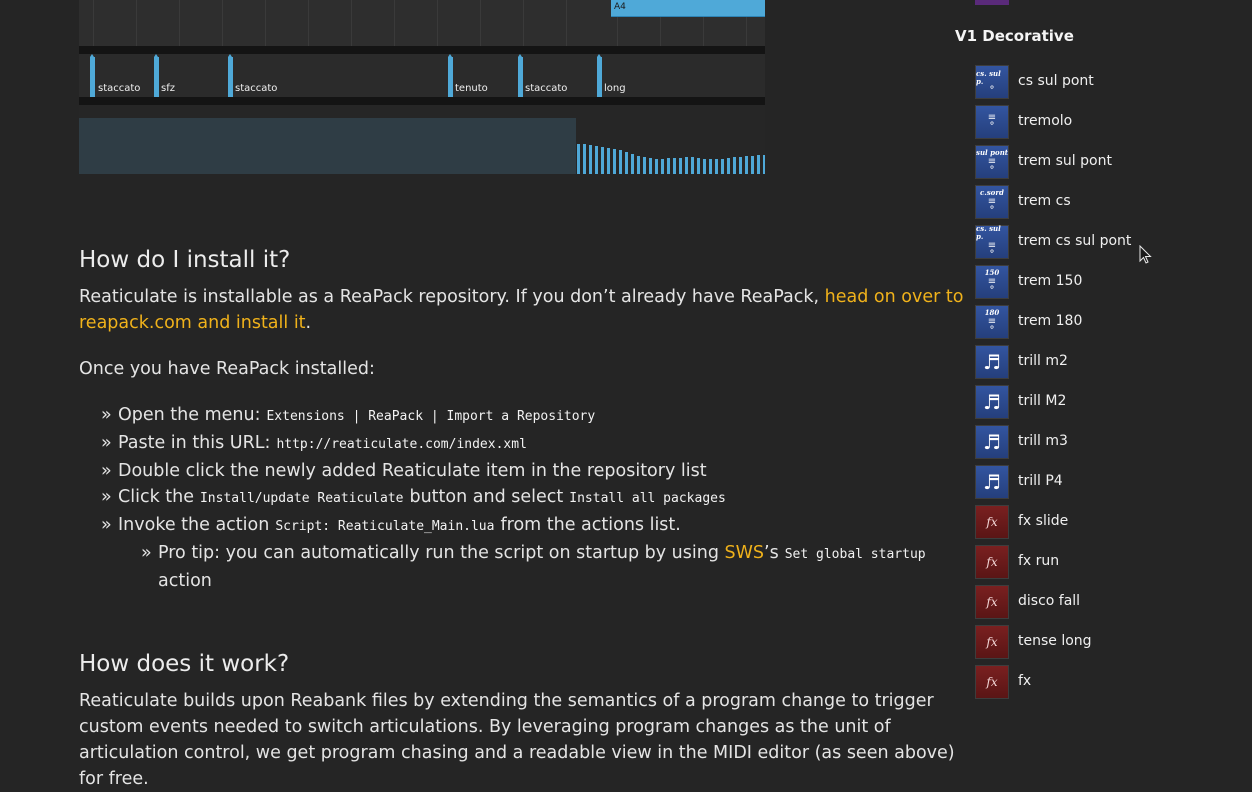 Image resolution: width=1252 pixels, height=792 pixels. What do you see at coordinates (1105, 242) in the screenshot?
I see `sidebar-item-articulation: cs. sul p. ≡ ° trem cs sul pont` at bounding box center [1105, 242].